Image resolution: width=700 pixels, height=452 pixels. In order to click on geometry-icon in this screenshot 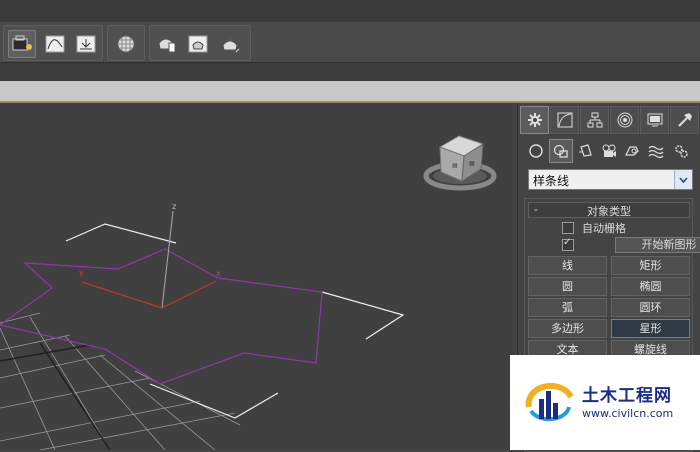, I will do `click(536, 151)`.